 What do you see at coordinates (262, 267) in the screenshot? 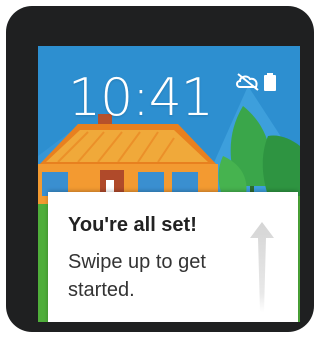
I see `swipe-up-arrow-icon` at bounding box center [262, 267].